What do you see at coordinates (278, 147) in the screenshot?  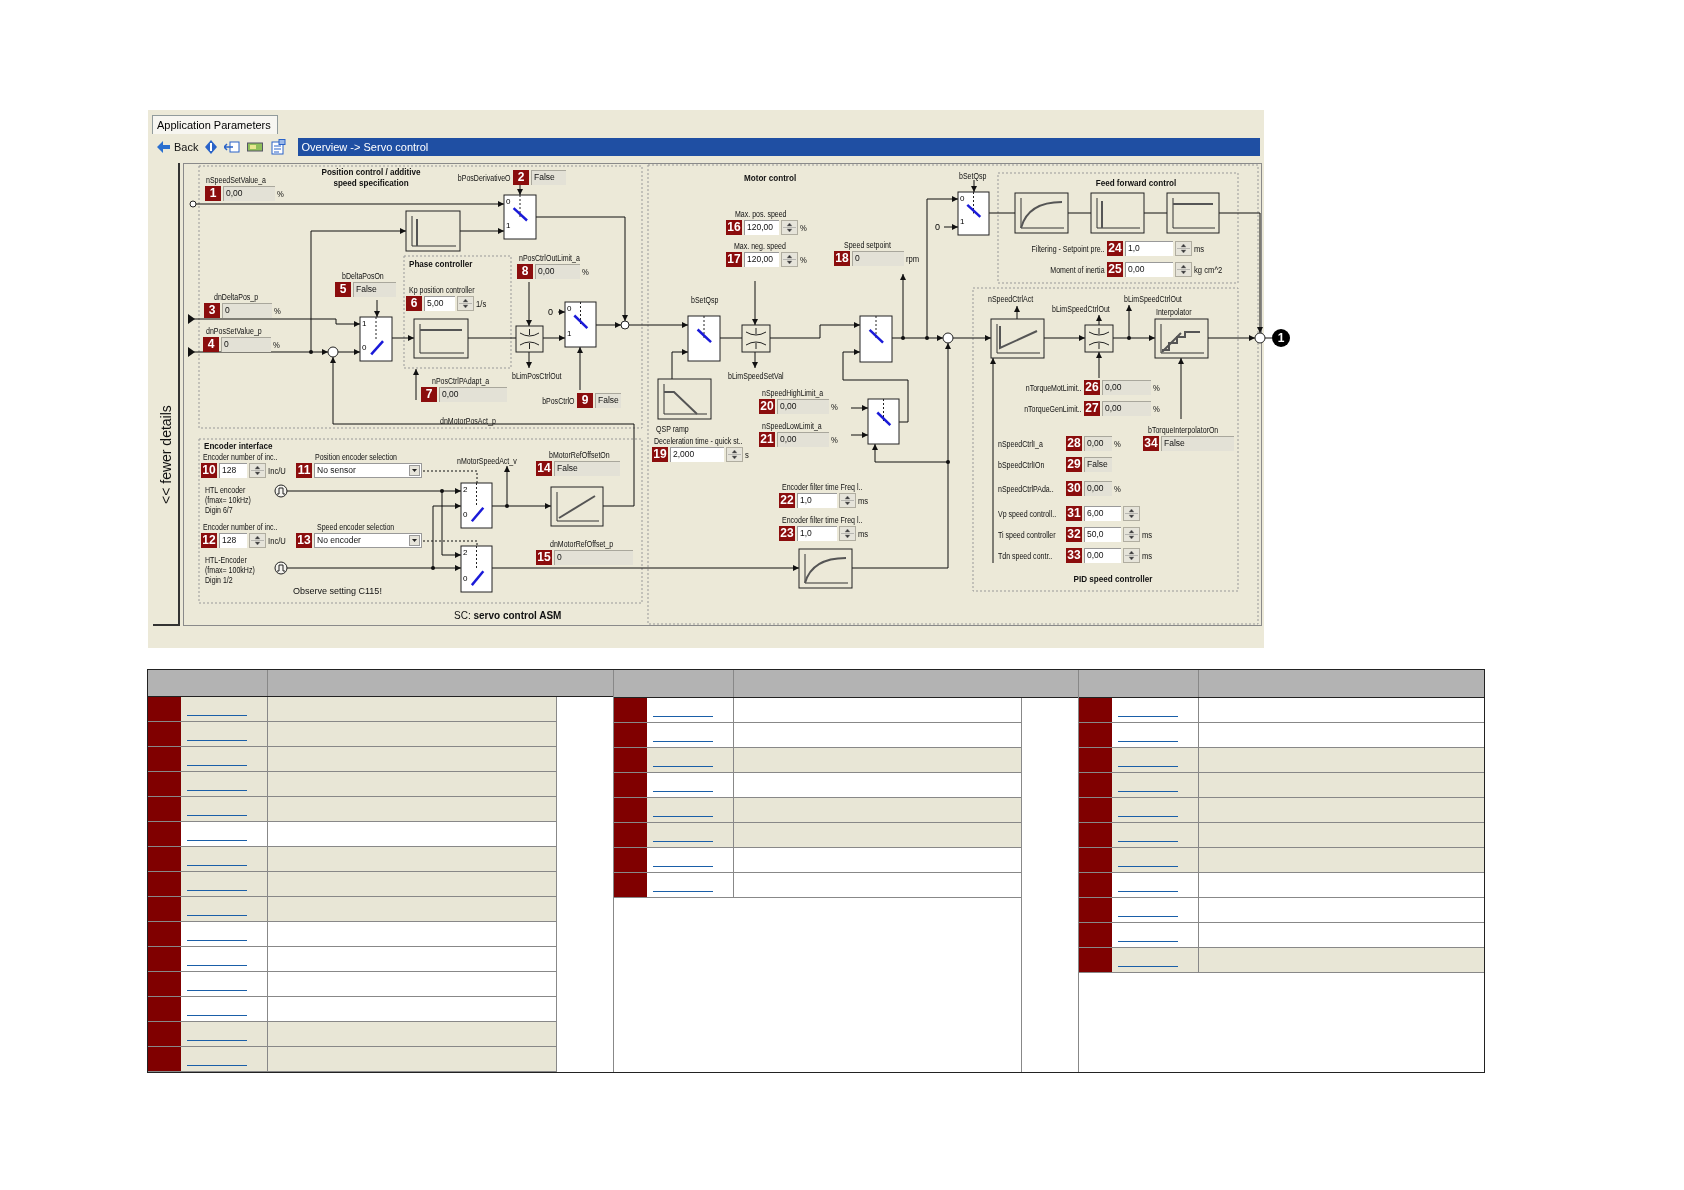 I see `document-icon` at bounding box center [278, 147].